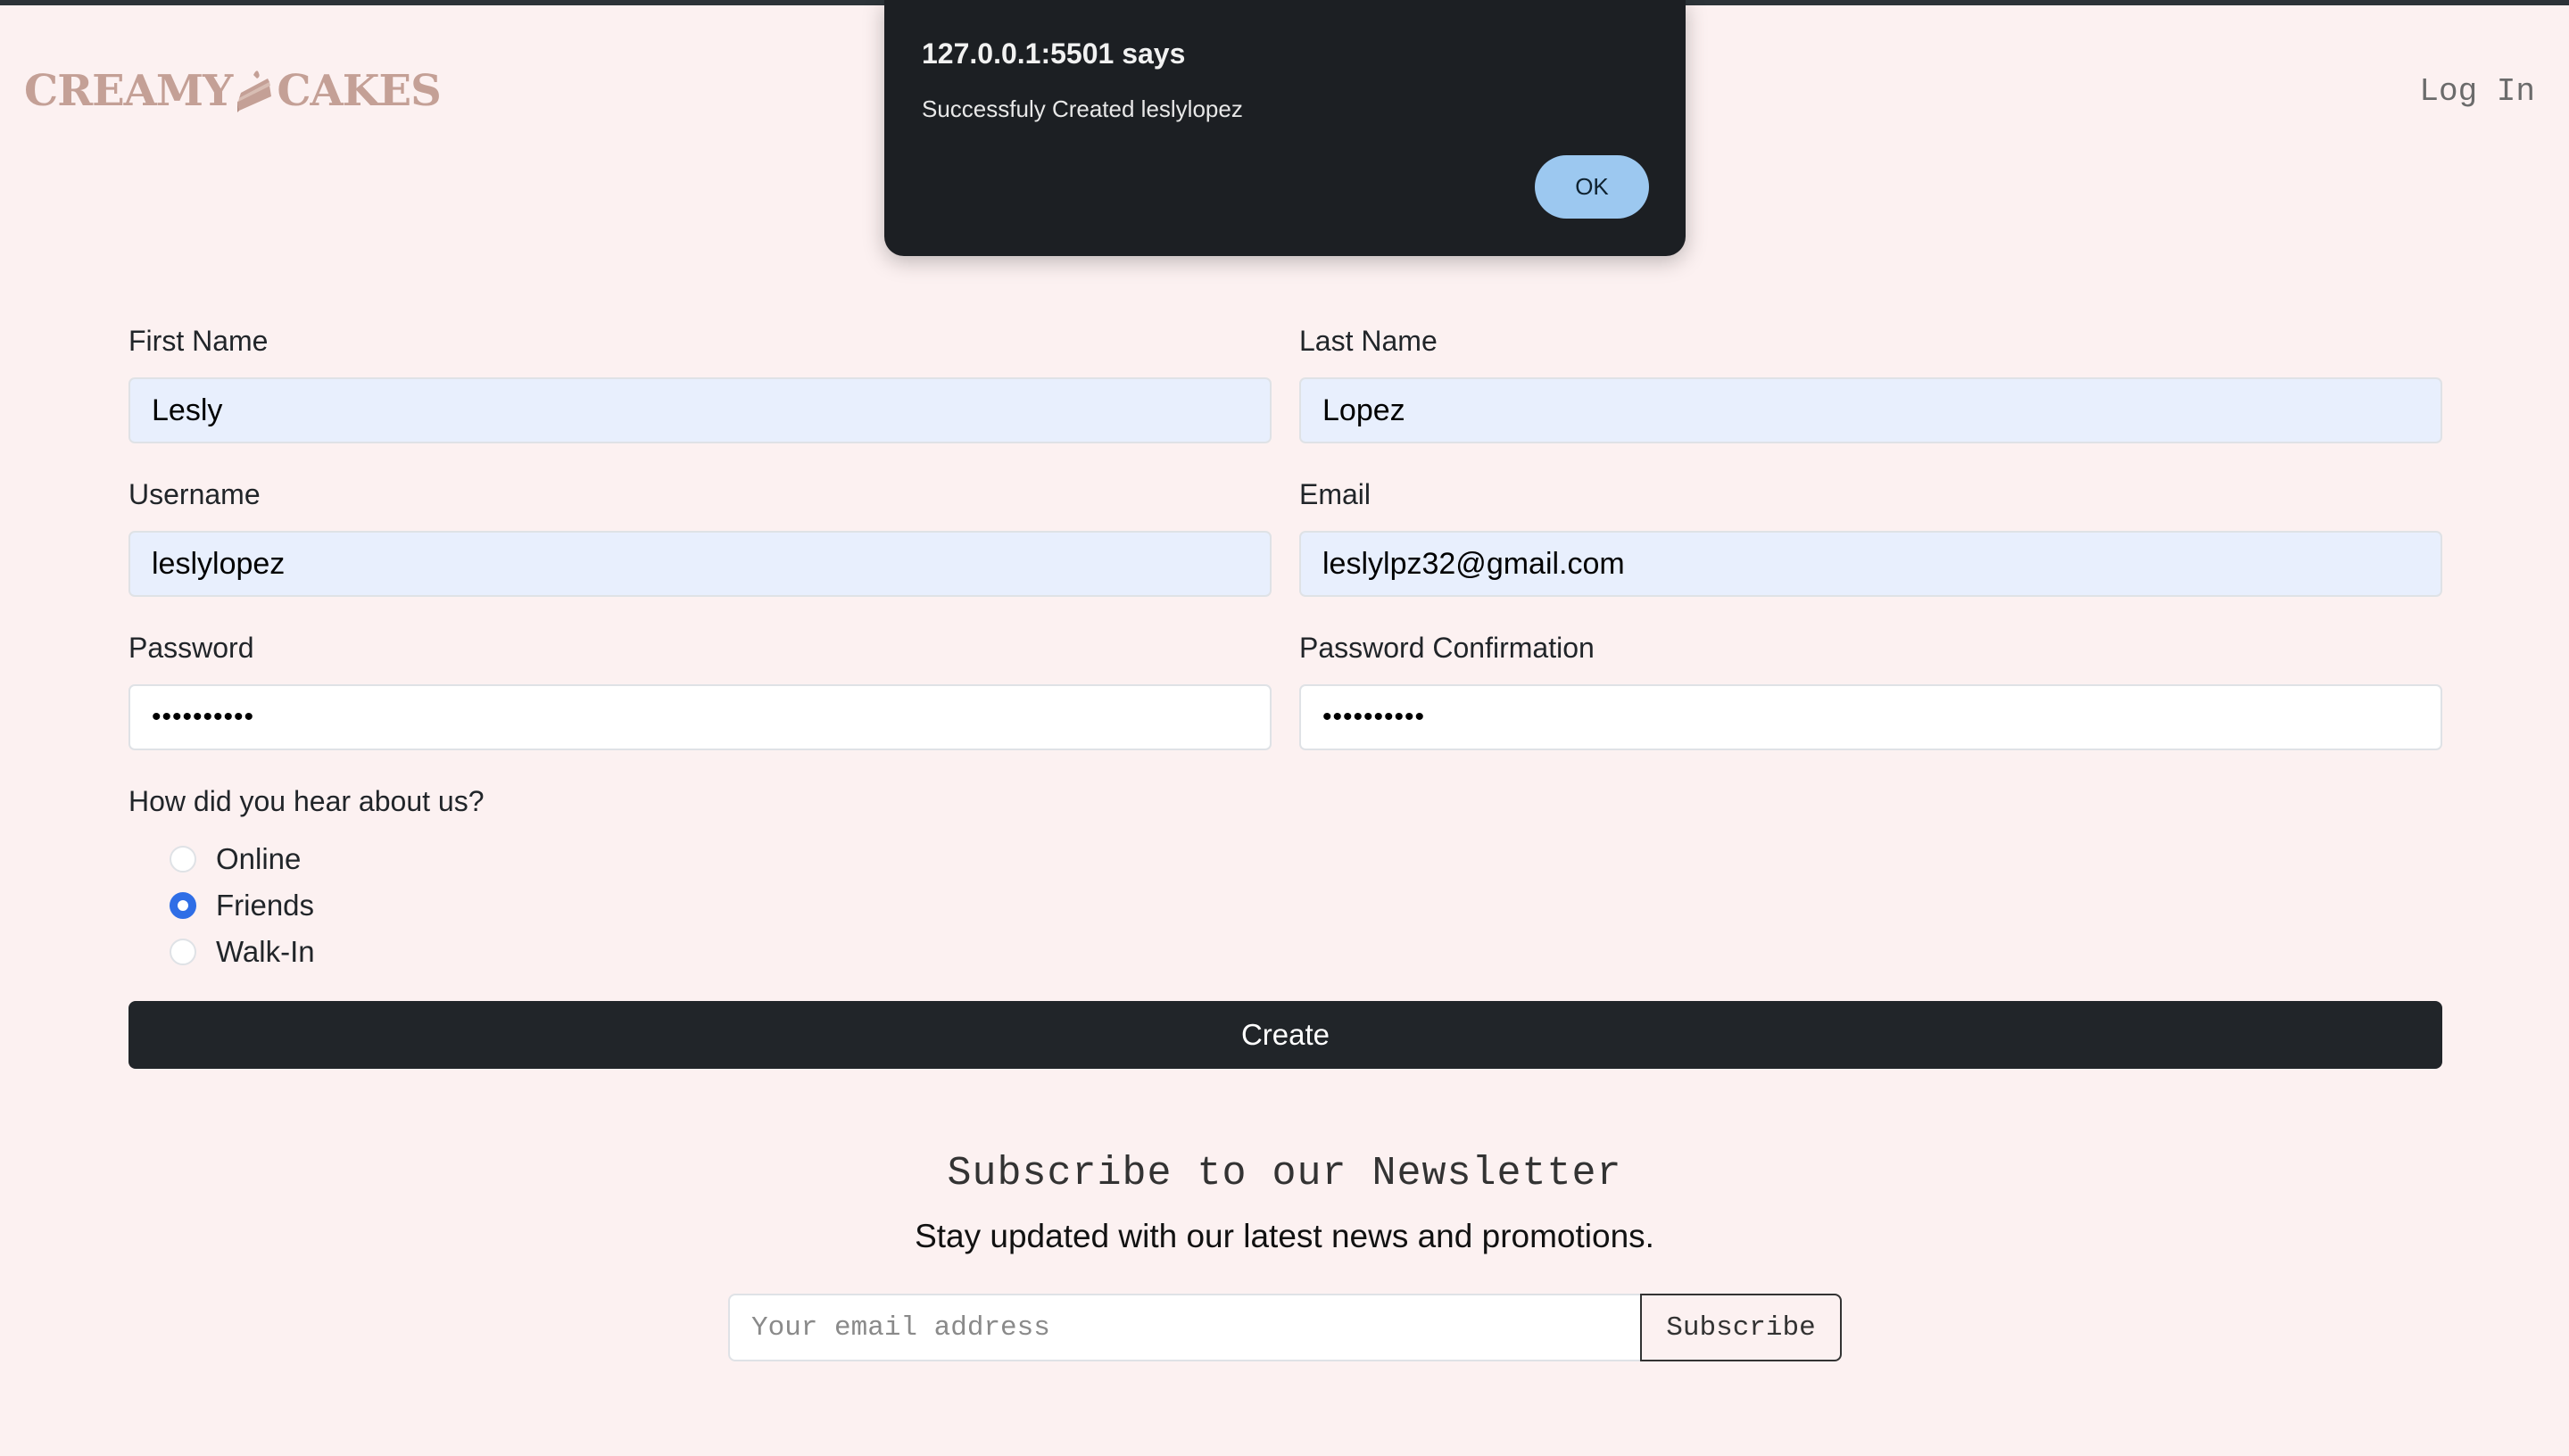  I want to click on create-button: Create, so click(1285, 1035).